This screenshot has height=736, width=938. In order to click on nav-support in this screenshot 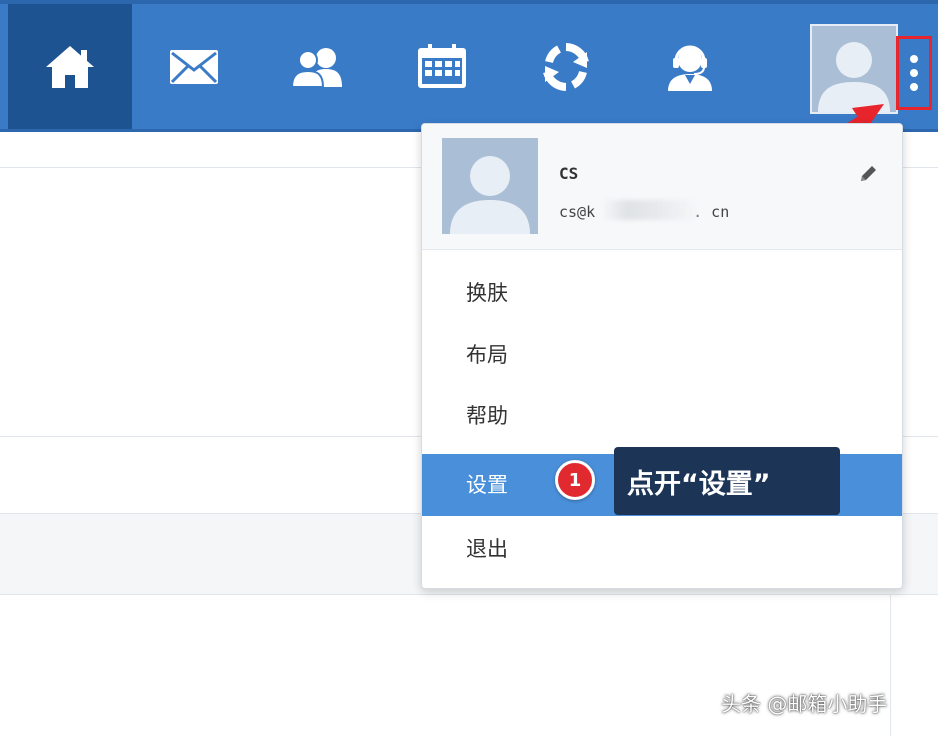, I will do `click(690, 66)`.